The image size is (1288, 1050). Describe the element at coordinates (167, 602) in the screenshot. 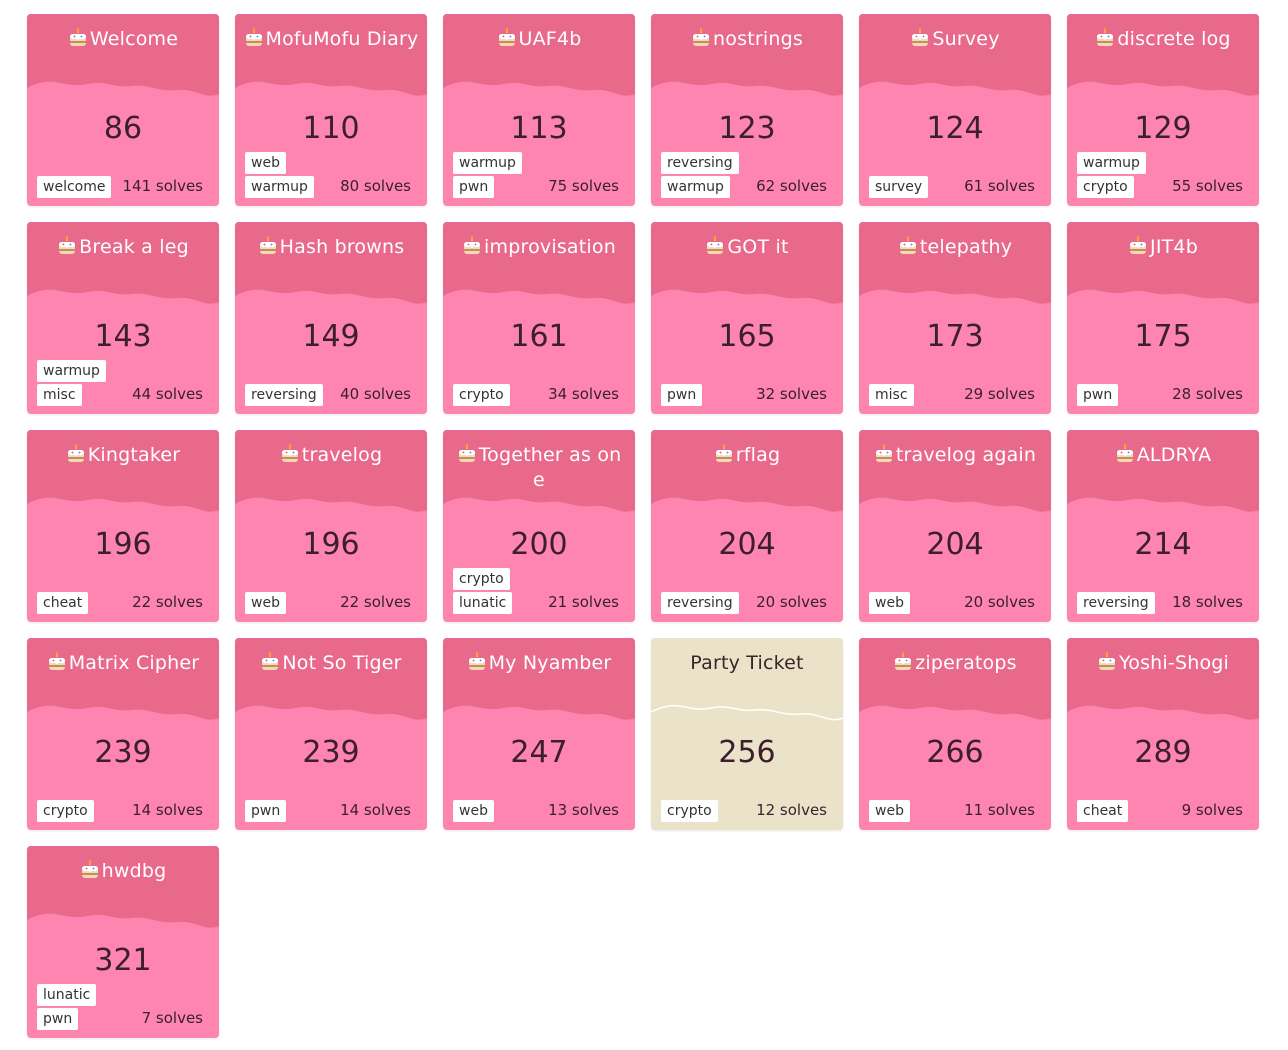

I see `solve-count: 22 solves` at that location.